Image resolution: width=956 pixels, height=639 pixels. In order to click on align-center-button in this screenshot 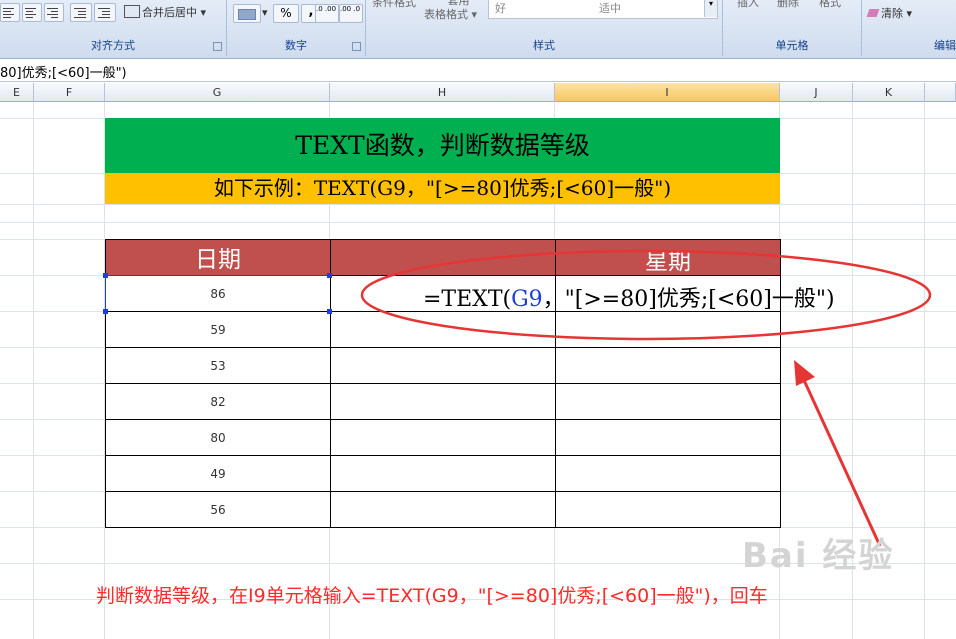, I will do `click(32, 12)`.